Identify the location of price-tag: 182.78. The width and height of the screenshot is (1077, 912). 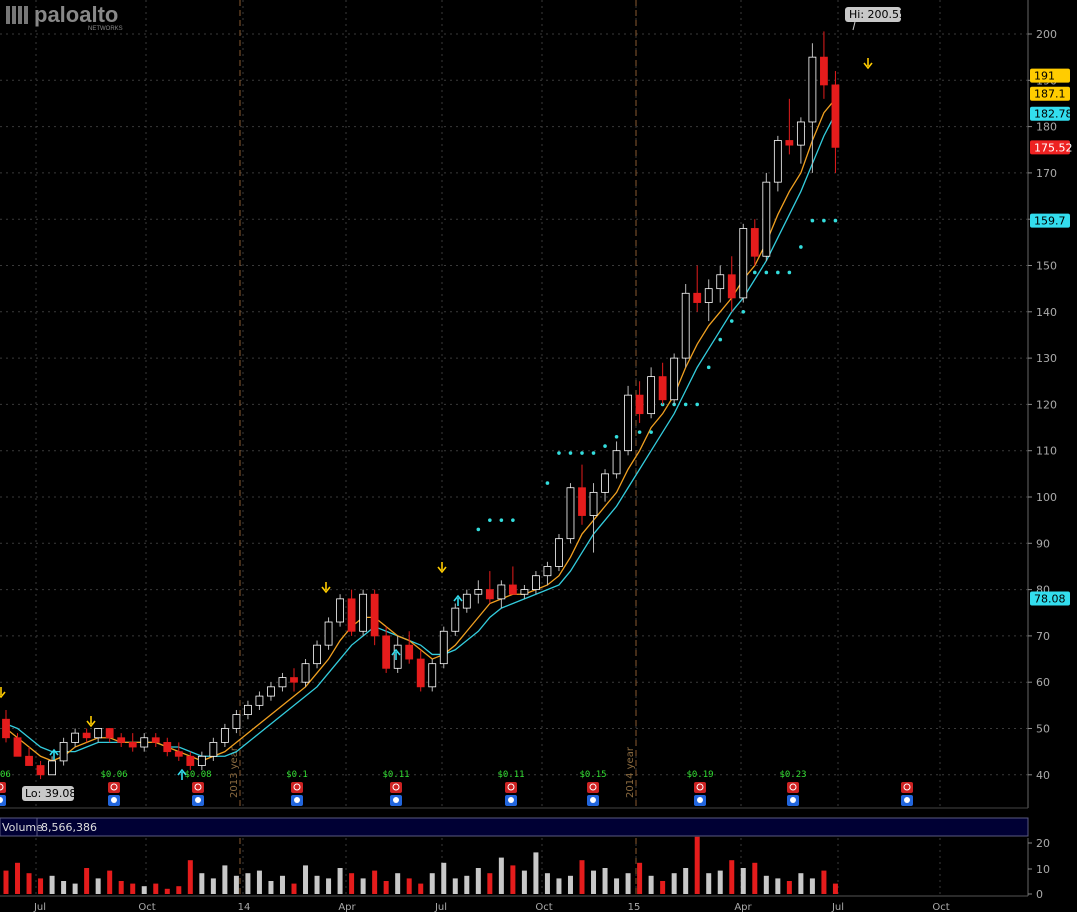
(1051, 113).